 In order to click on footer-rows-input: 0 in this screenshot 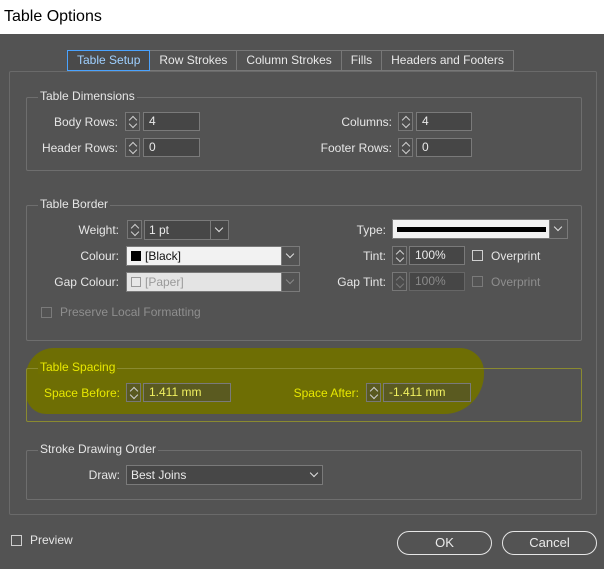, I will do `click(444, 147)`.